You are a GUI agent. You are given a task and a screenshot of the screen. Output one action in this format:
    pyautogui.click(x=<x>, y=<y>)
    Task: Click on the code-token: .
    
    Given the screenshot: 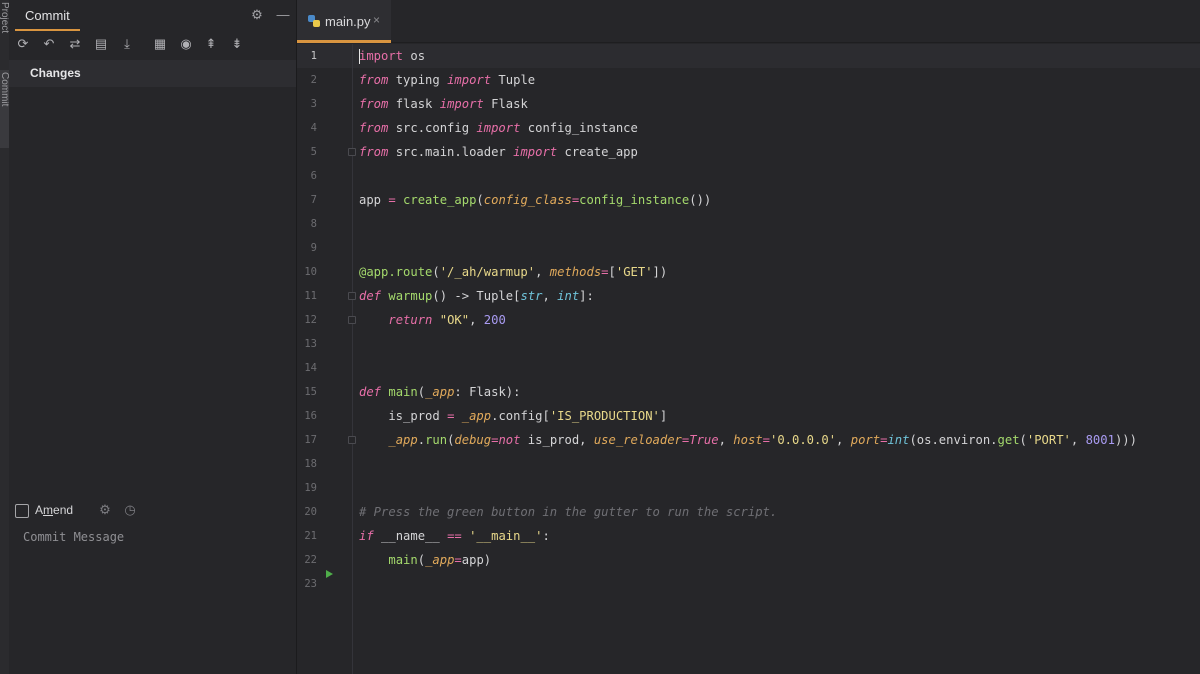 What is the action you would take?
    pyautogui.click(x=421, y=440)
    